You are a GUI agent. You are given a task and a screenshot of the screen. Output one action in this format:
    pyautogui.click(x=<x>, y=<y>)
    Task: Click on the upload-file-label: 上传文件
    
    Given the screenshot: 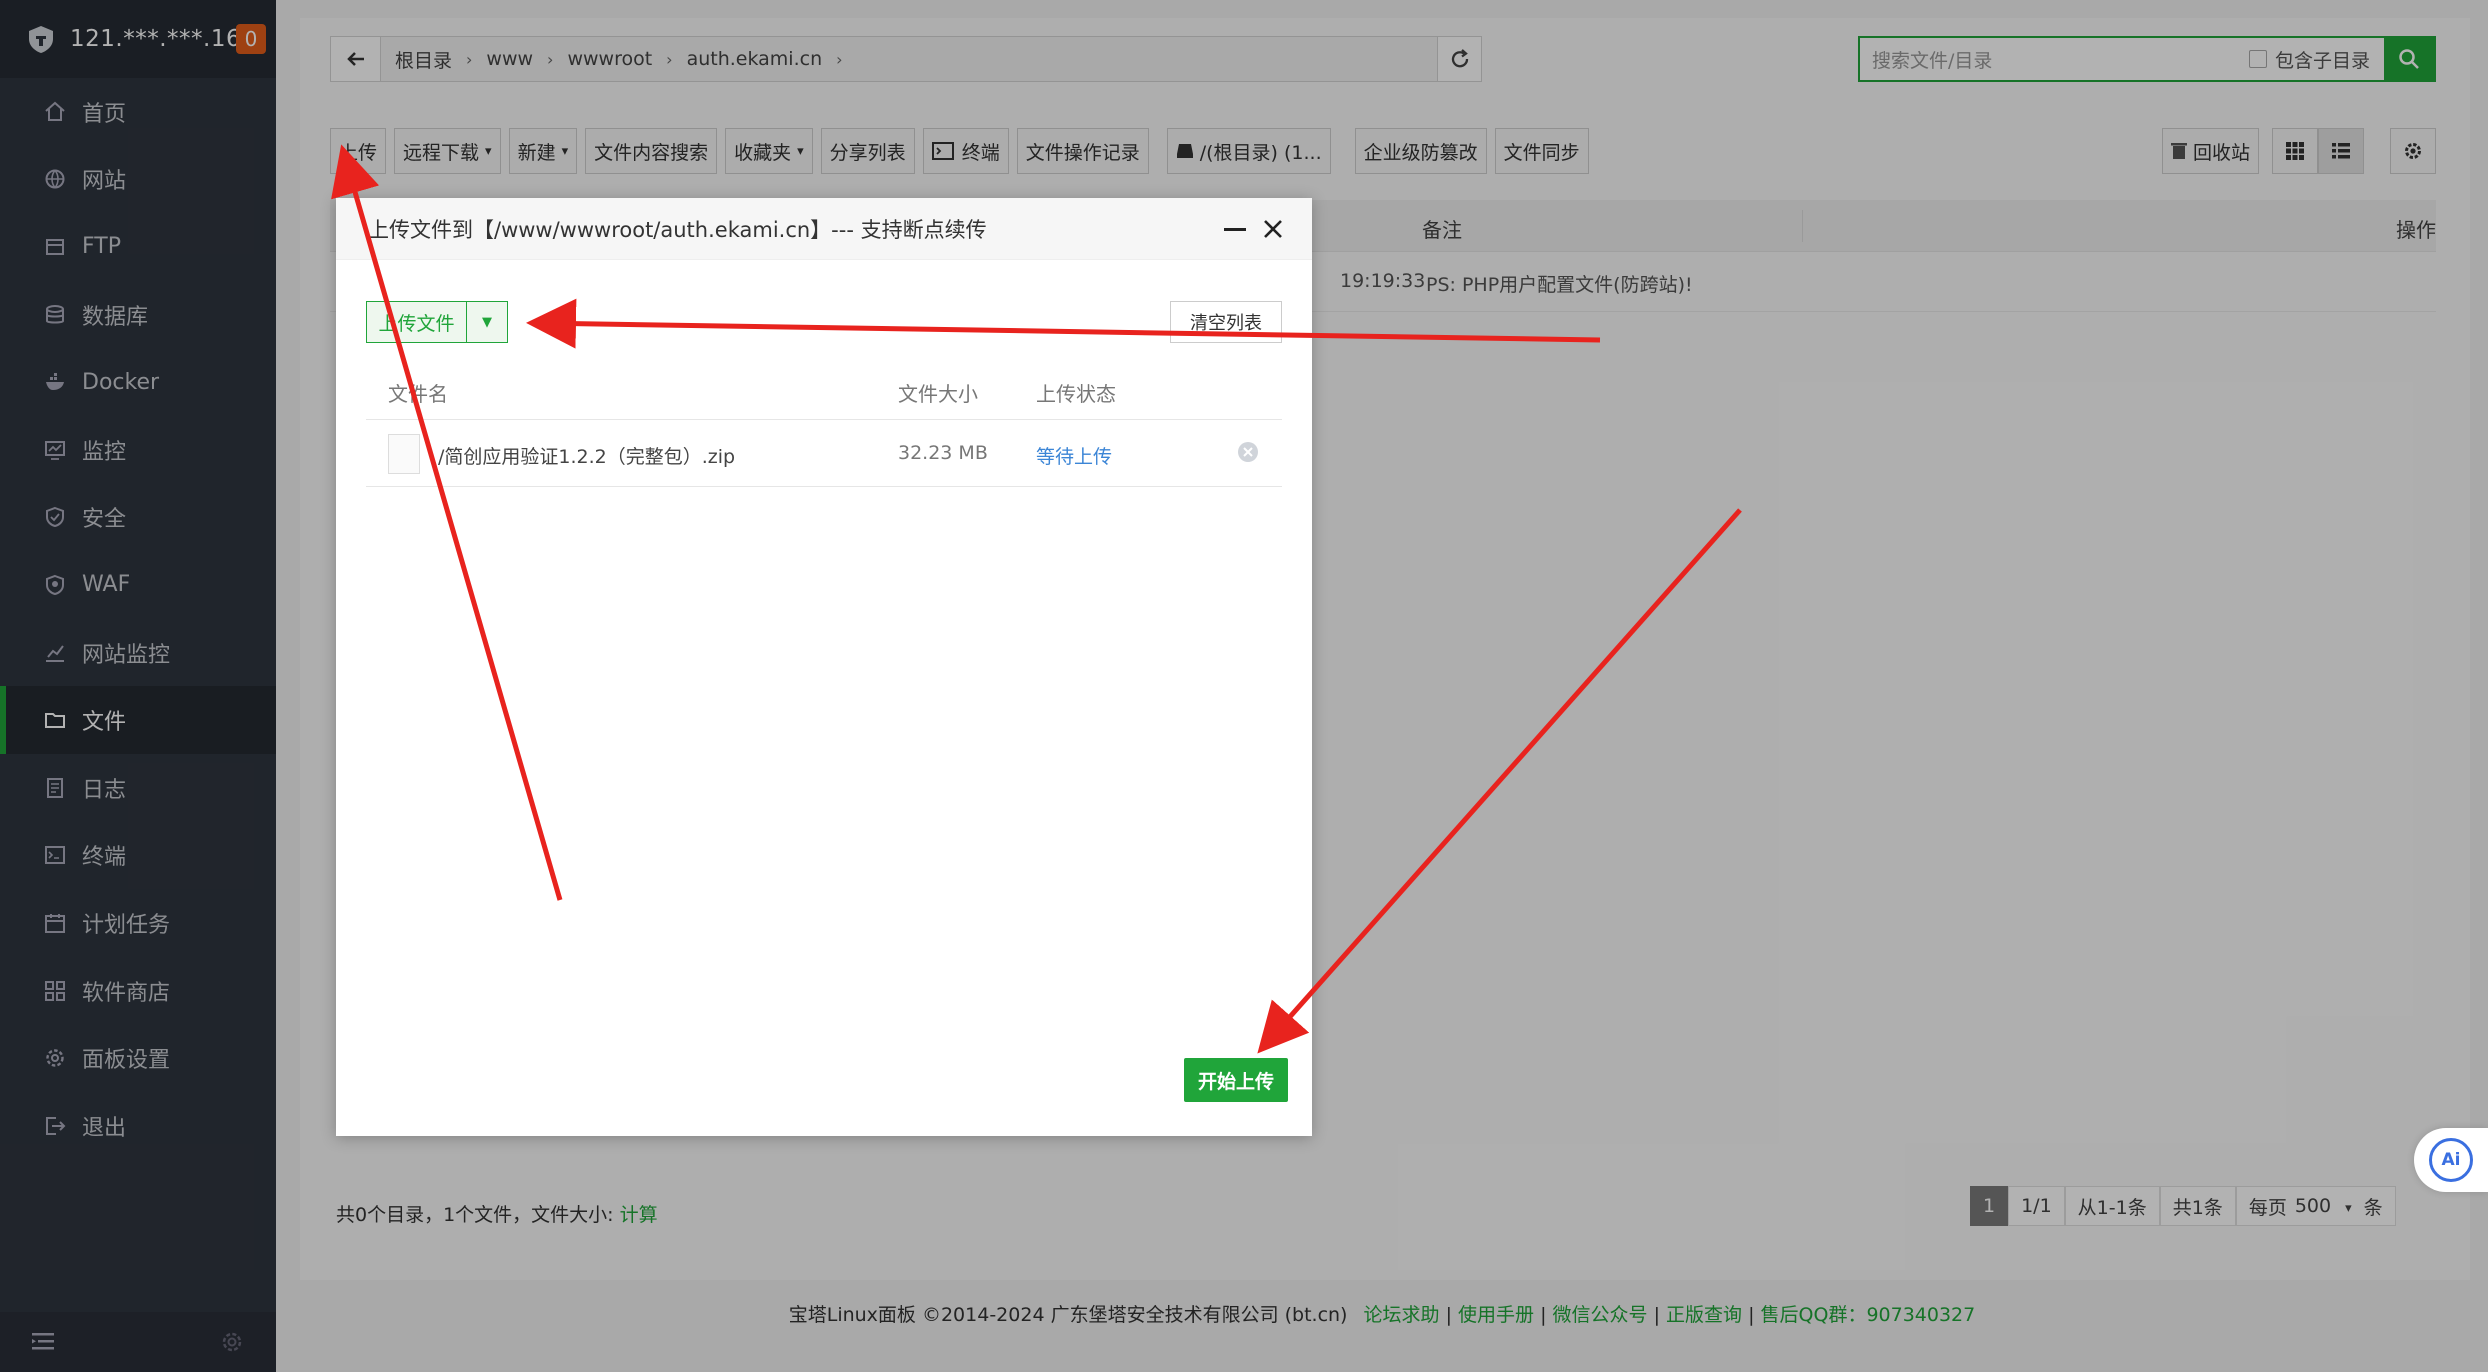 What is the action you would take?
    pyautogui.click(x=417, y=322)
    